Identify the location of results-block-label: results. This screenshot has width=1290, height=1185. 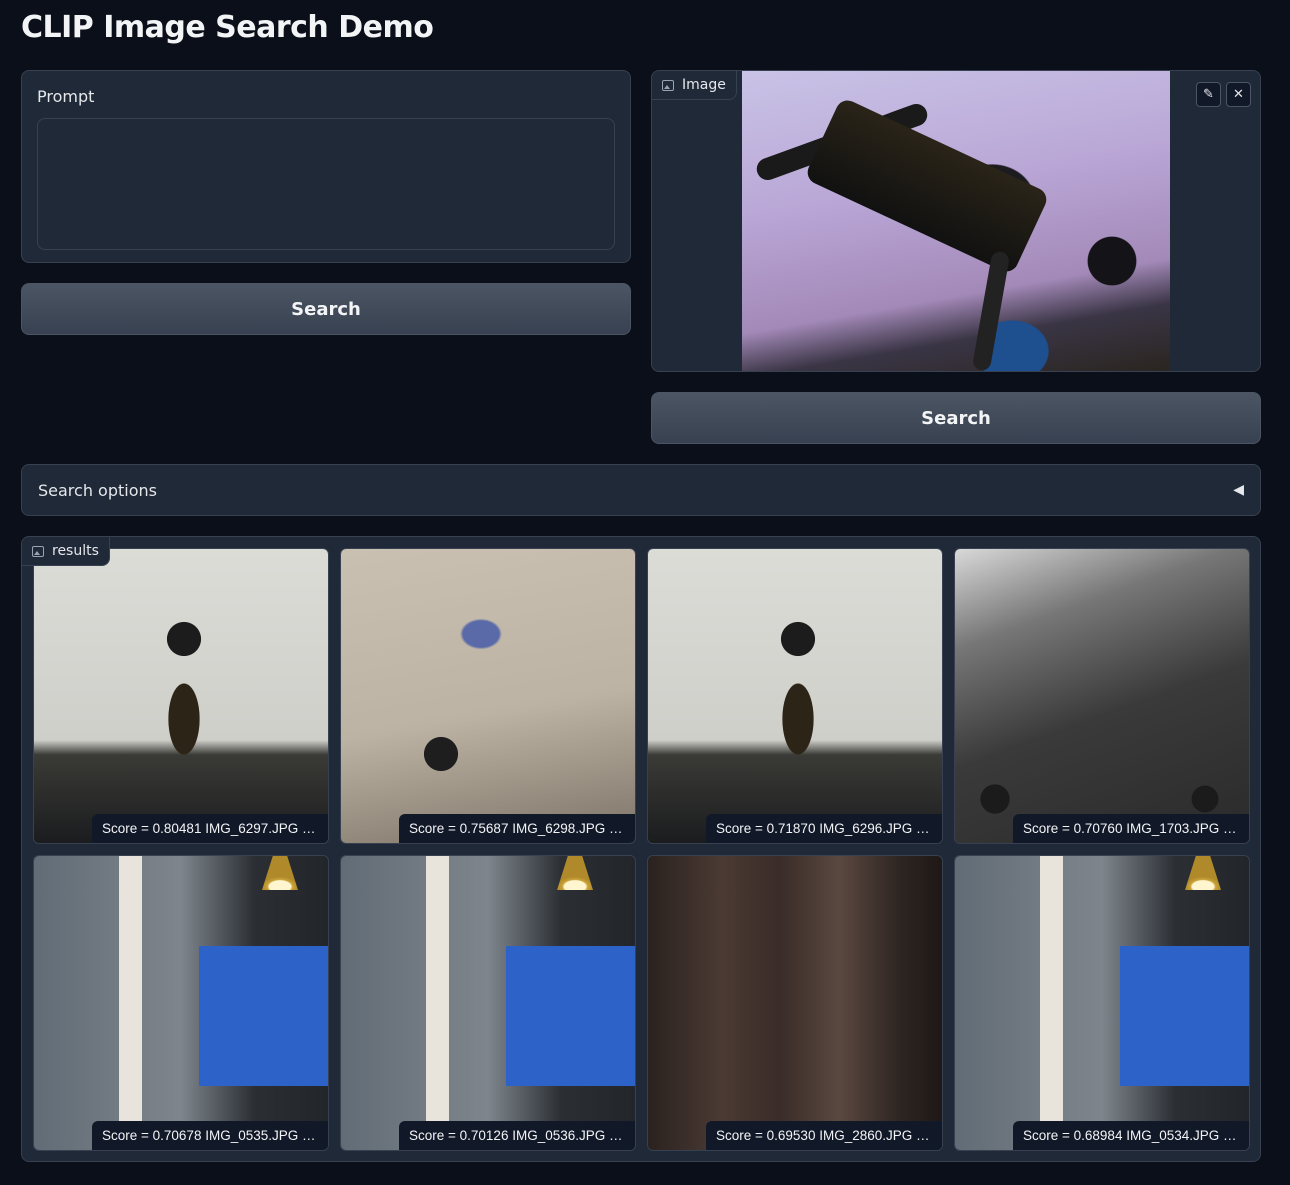
(66, 551).